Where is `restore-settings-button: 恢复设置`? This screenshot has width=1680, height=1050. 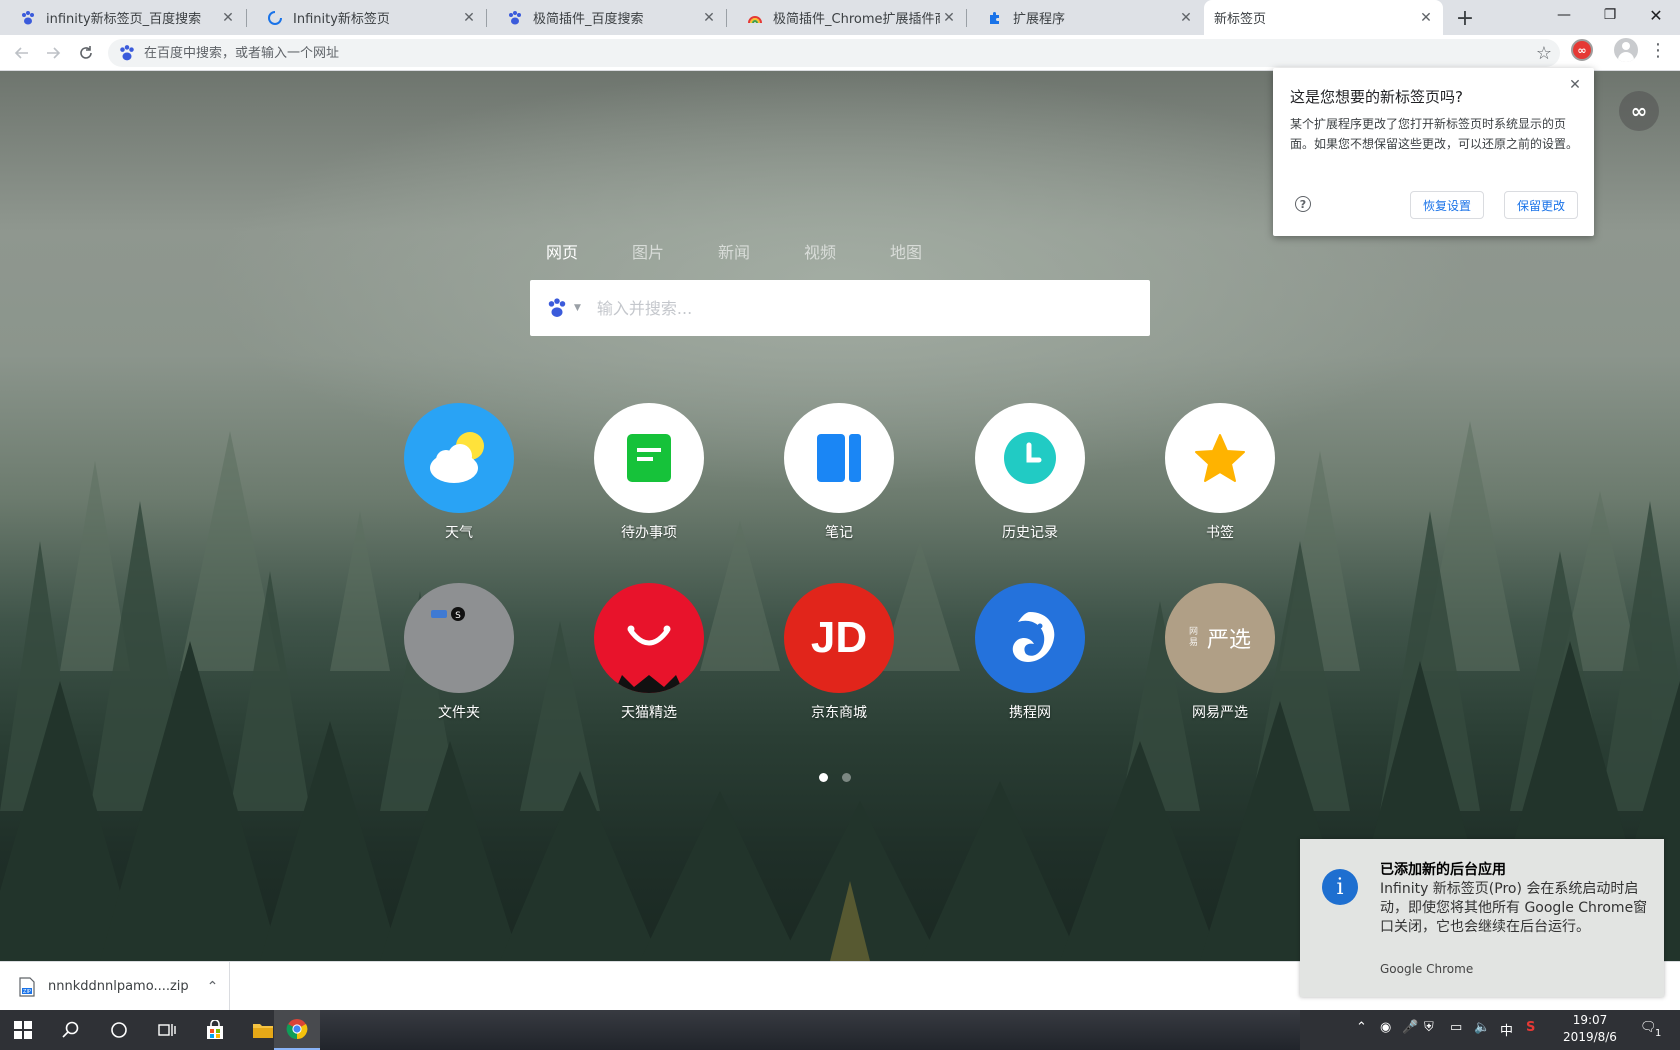 restore-settings-button: 恢复设置 is located at coordinates (1447, 205).